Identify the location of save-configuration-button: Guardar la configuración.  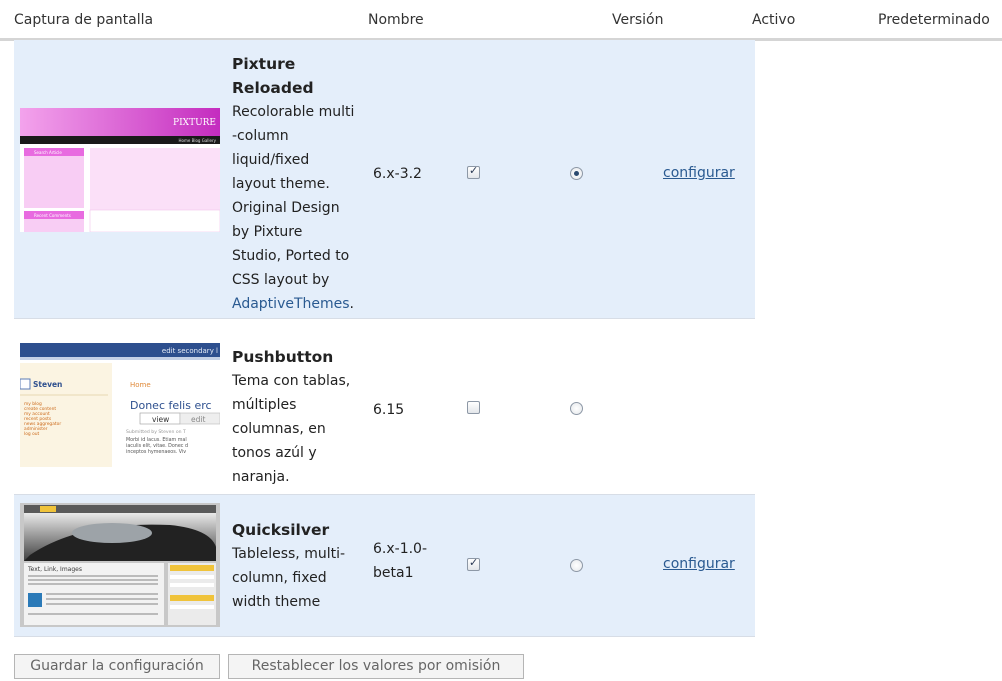
(117, 666).